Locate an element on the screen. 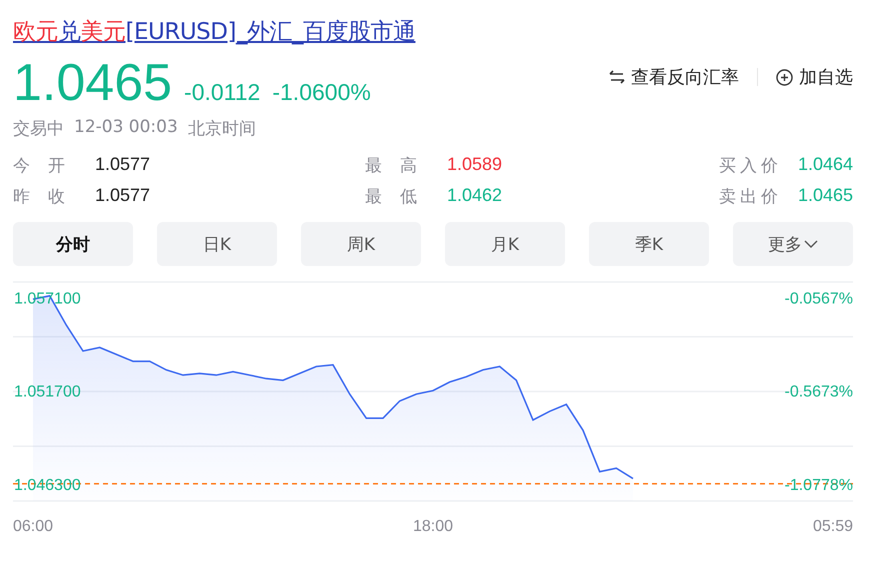 The width and height of the screenshot is (885, 567). percent-axis-label: -0.5673% is located at coordinates (818, 392).